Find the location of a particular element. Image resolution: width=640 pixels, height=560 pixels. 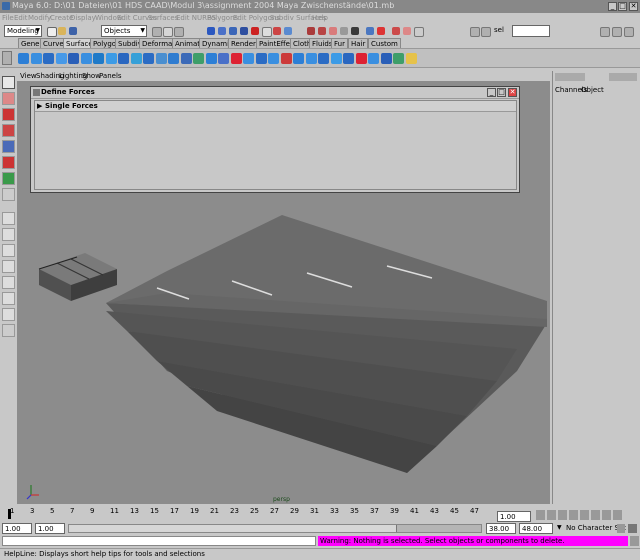

ipr-render-icon is located at coordinates (407, 31).